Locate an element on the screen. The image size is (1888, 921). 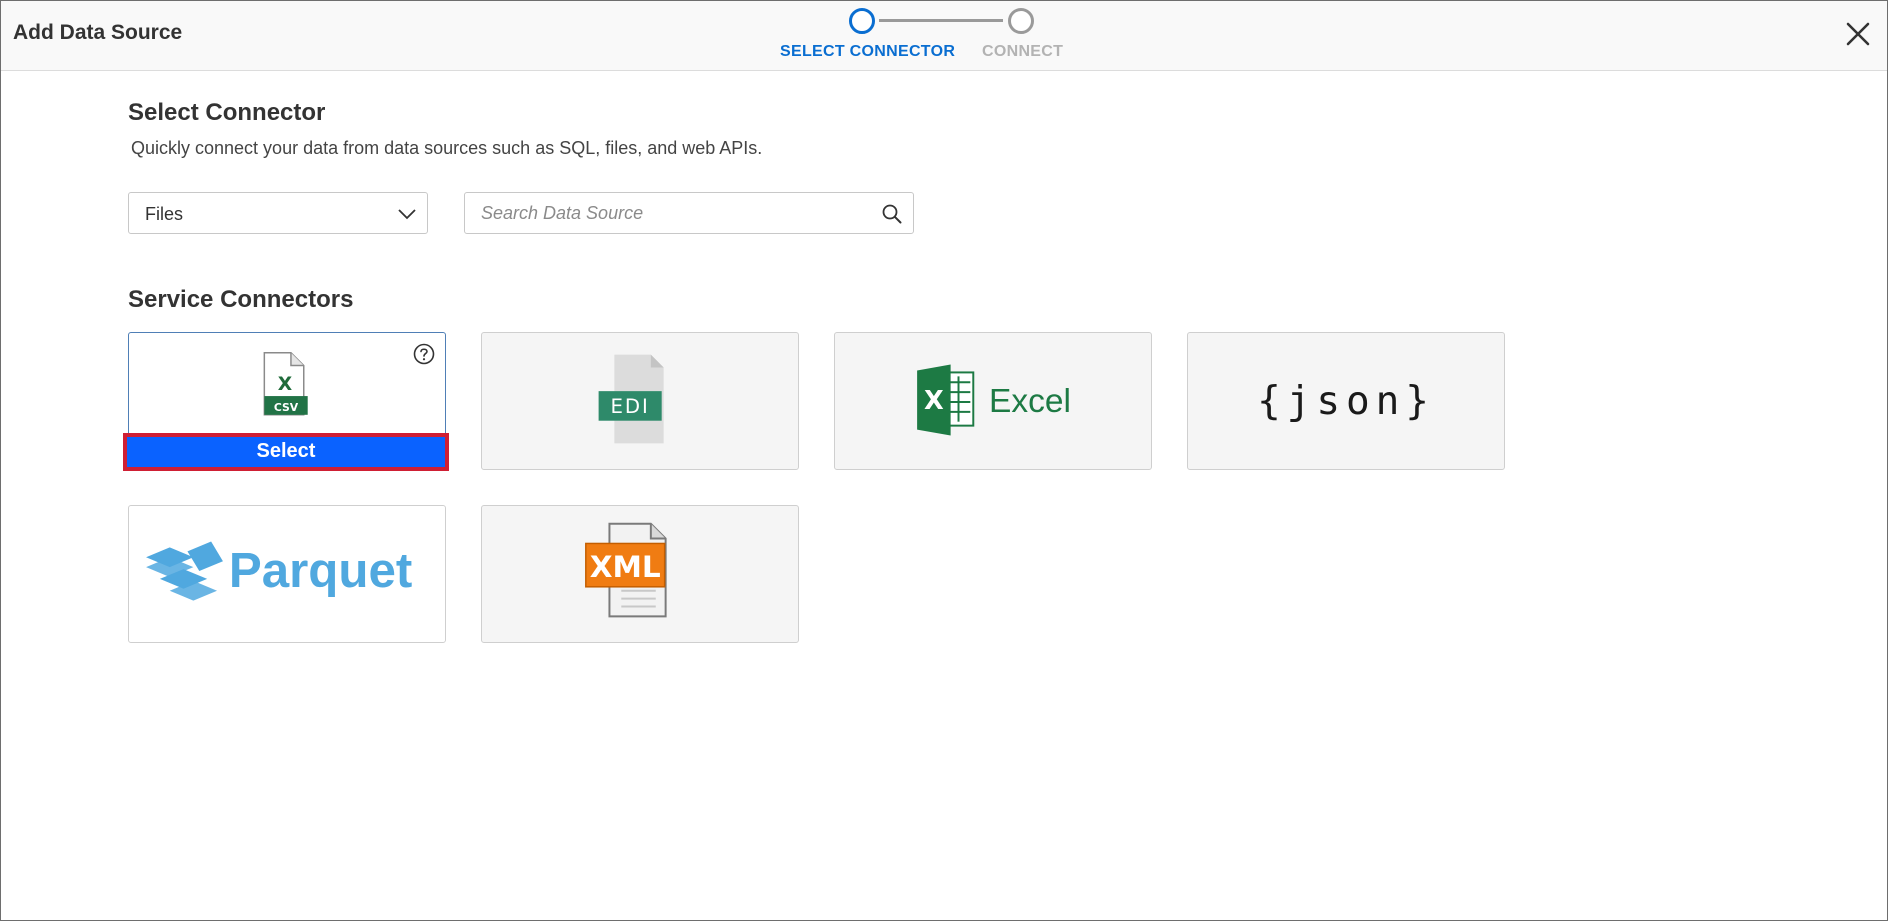
parquet-logo-text: Parquet is located at coordinates (320, 570).